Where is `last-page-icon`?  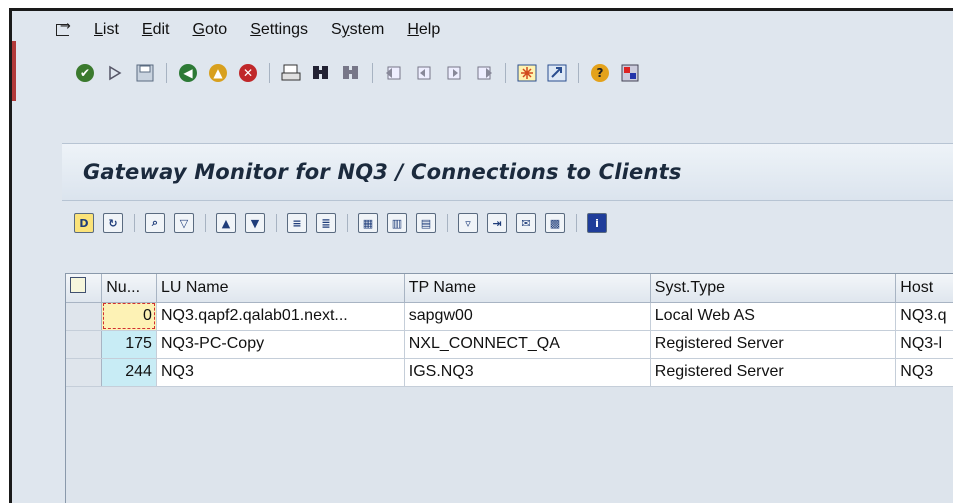 last-page-icon is located at coordinates (484, 73).